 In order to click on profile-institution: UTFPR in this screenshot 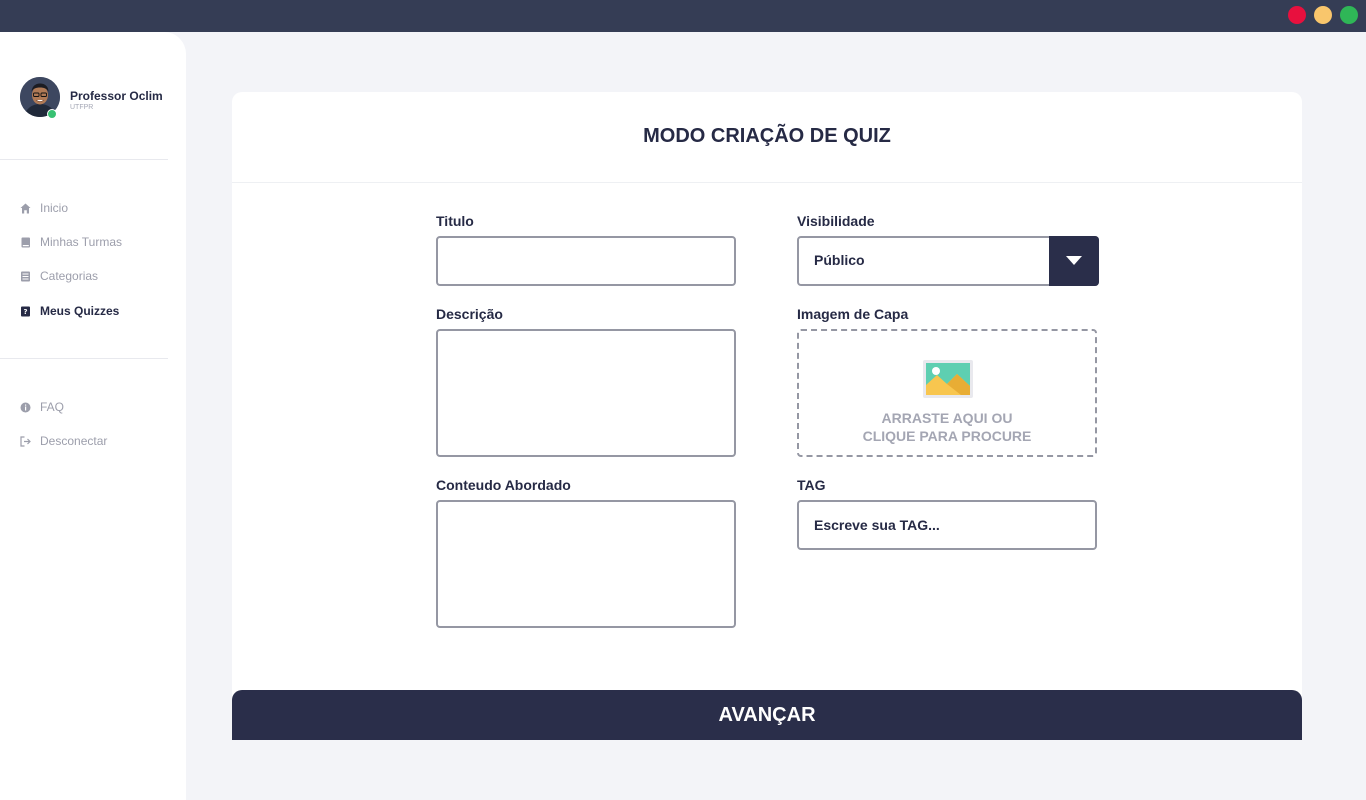, I will do `click(82, 107)`.